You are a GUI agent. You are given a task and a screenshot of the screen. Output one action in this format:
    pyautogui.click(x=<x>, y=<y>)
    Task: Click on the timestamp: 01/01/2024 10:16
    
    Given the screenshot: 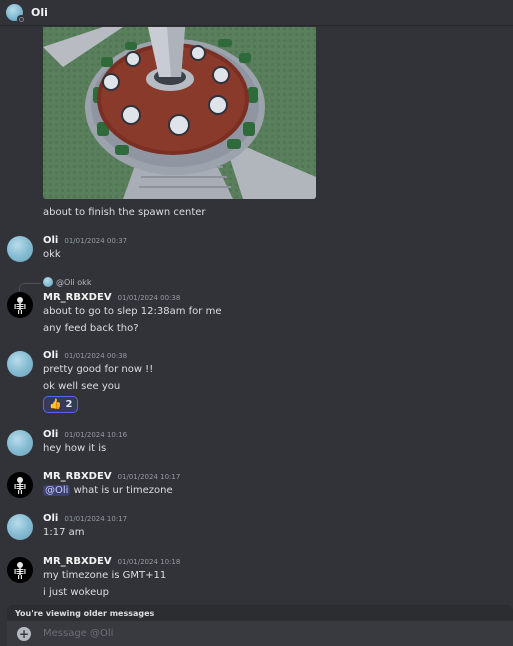 What is the action you would take?
    pyautogui.click(x=96, y=435)
    